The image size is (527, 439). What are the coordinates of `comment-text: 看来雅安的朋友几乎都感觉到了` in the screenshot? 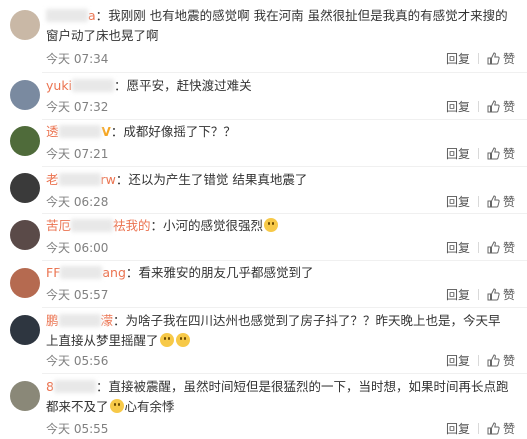 It's located at (226, 272).